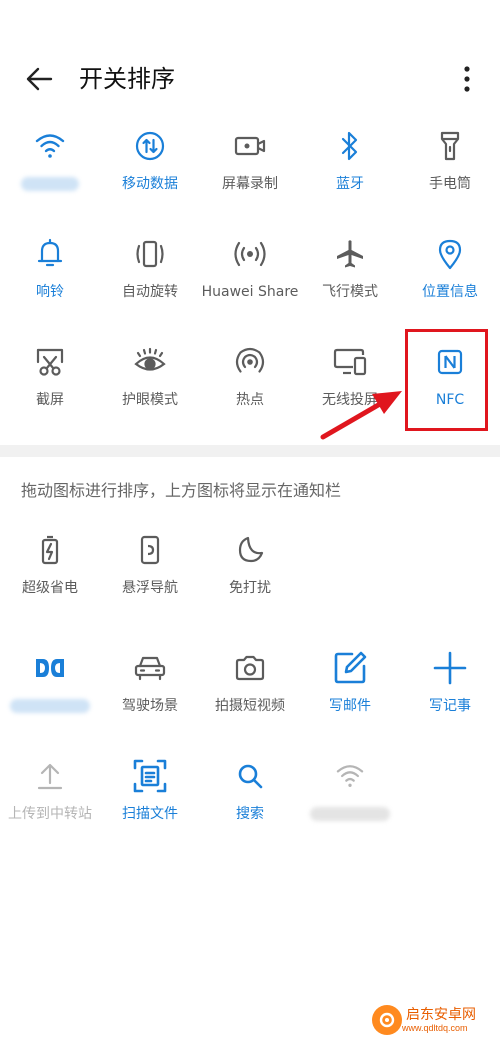 This screenshot has height=1037, width=500. Describe the element at coordinates (50, 588) in the screenshot. I see `switch-label: 超级省电` at that location.